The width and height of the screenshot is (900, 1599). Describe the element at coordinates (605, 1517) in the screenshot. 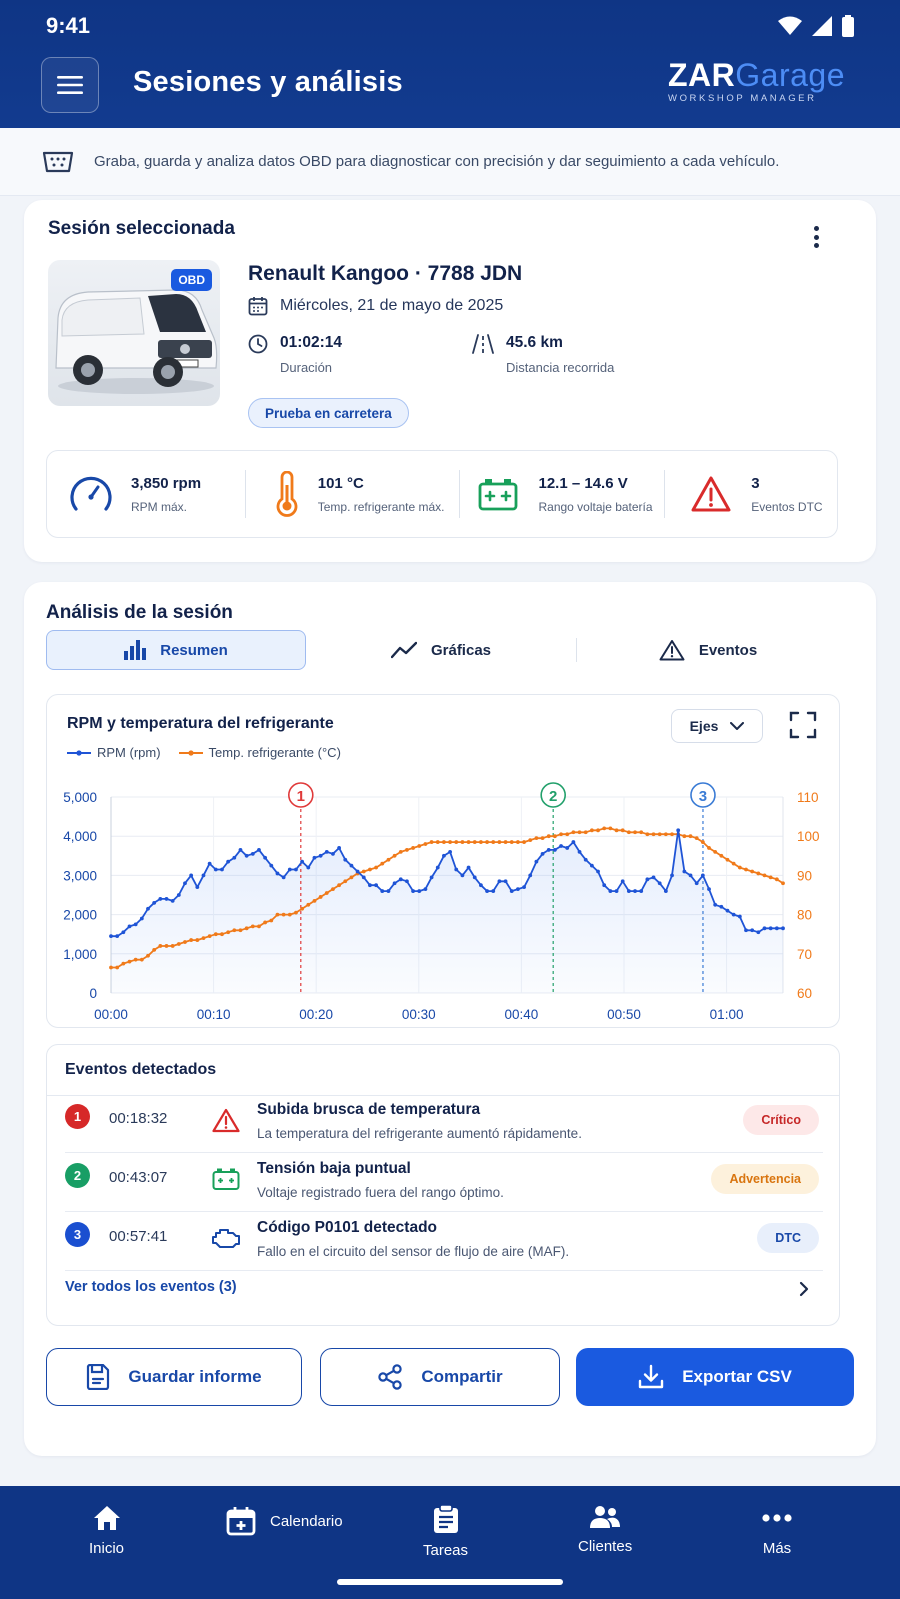

I see `people-icon` at that location.